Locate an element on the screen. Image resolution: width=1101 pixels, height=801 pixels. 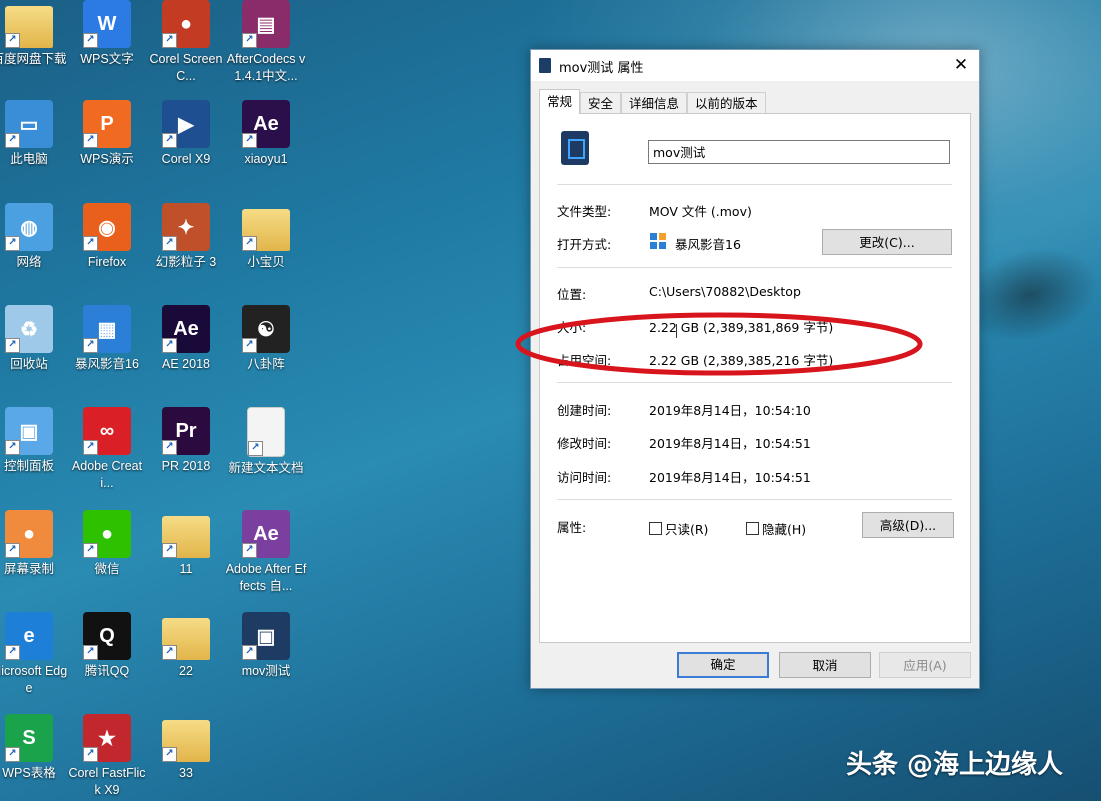
desktop-shortcut: ◉ ↗ Firefox is located at coordinates (107, 237).